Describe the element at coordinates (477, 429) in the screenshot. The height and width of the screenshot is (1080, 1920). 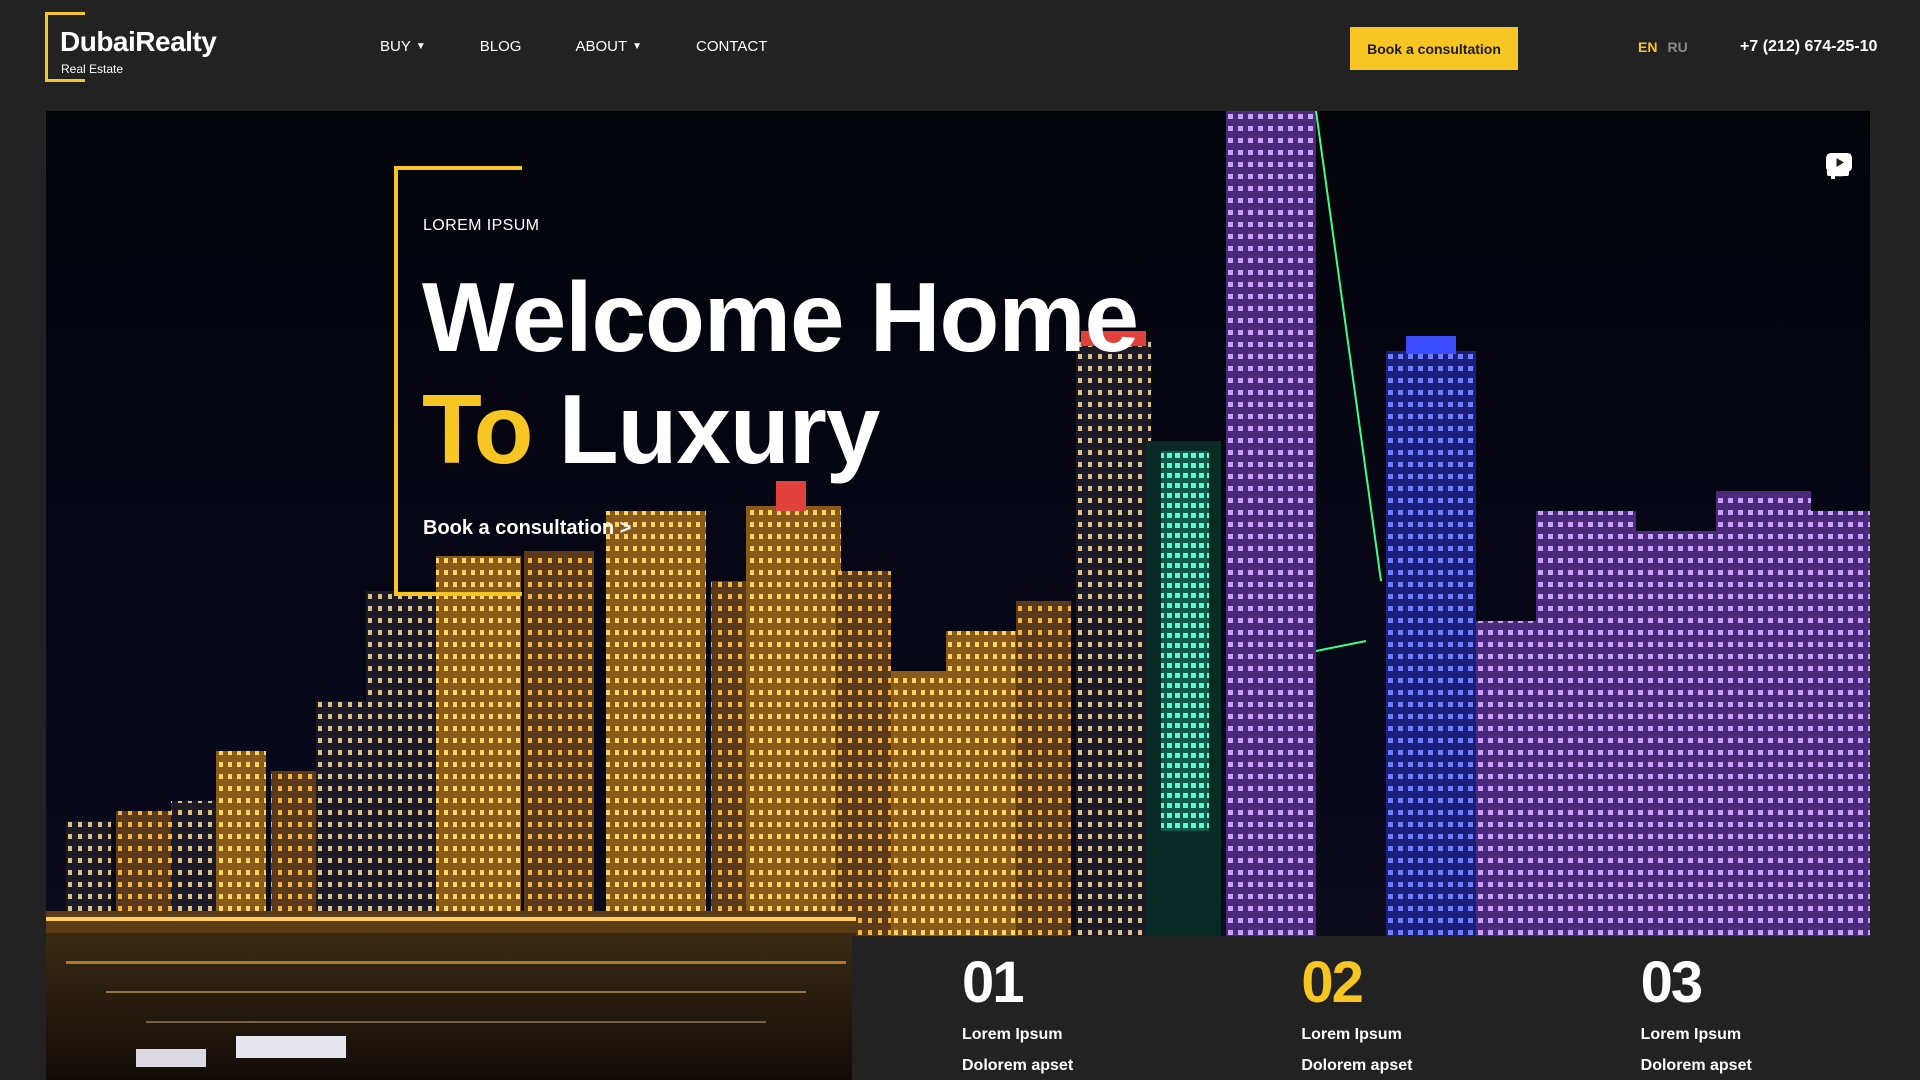
I see `headline-accent-word: To` at that location.